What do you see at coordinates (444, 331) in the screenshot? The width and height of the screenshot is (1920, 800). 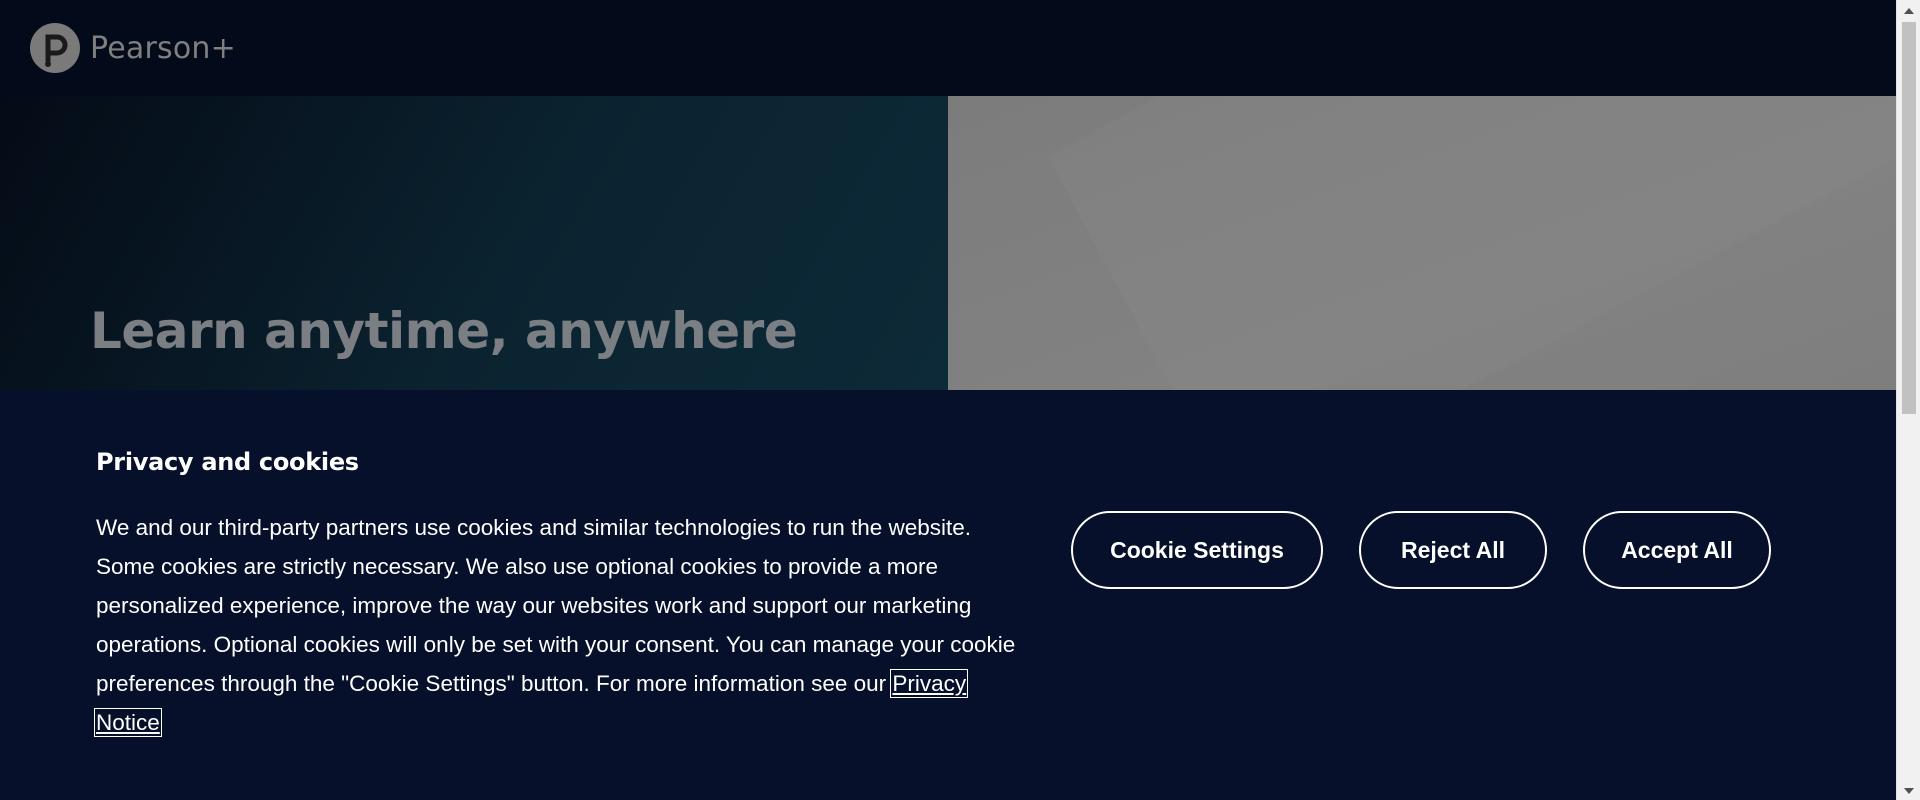 I see `hero-title: Learn anytime, anywhere` at bounding box center [444, 331].